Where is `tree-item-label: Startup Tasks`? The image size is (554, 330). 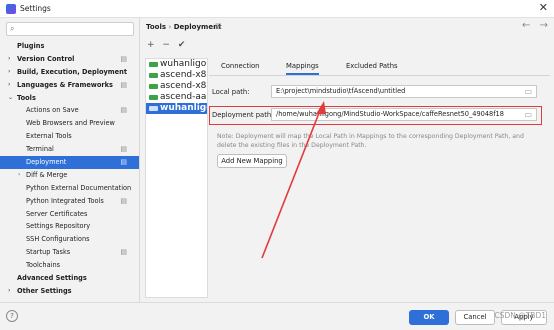
tree-item-label: Startup Tasks is located at coordinates (48, 252).